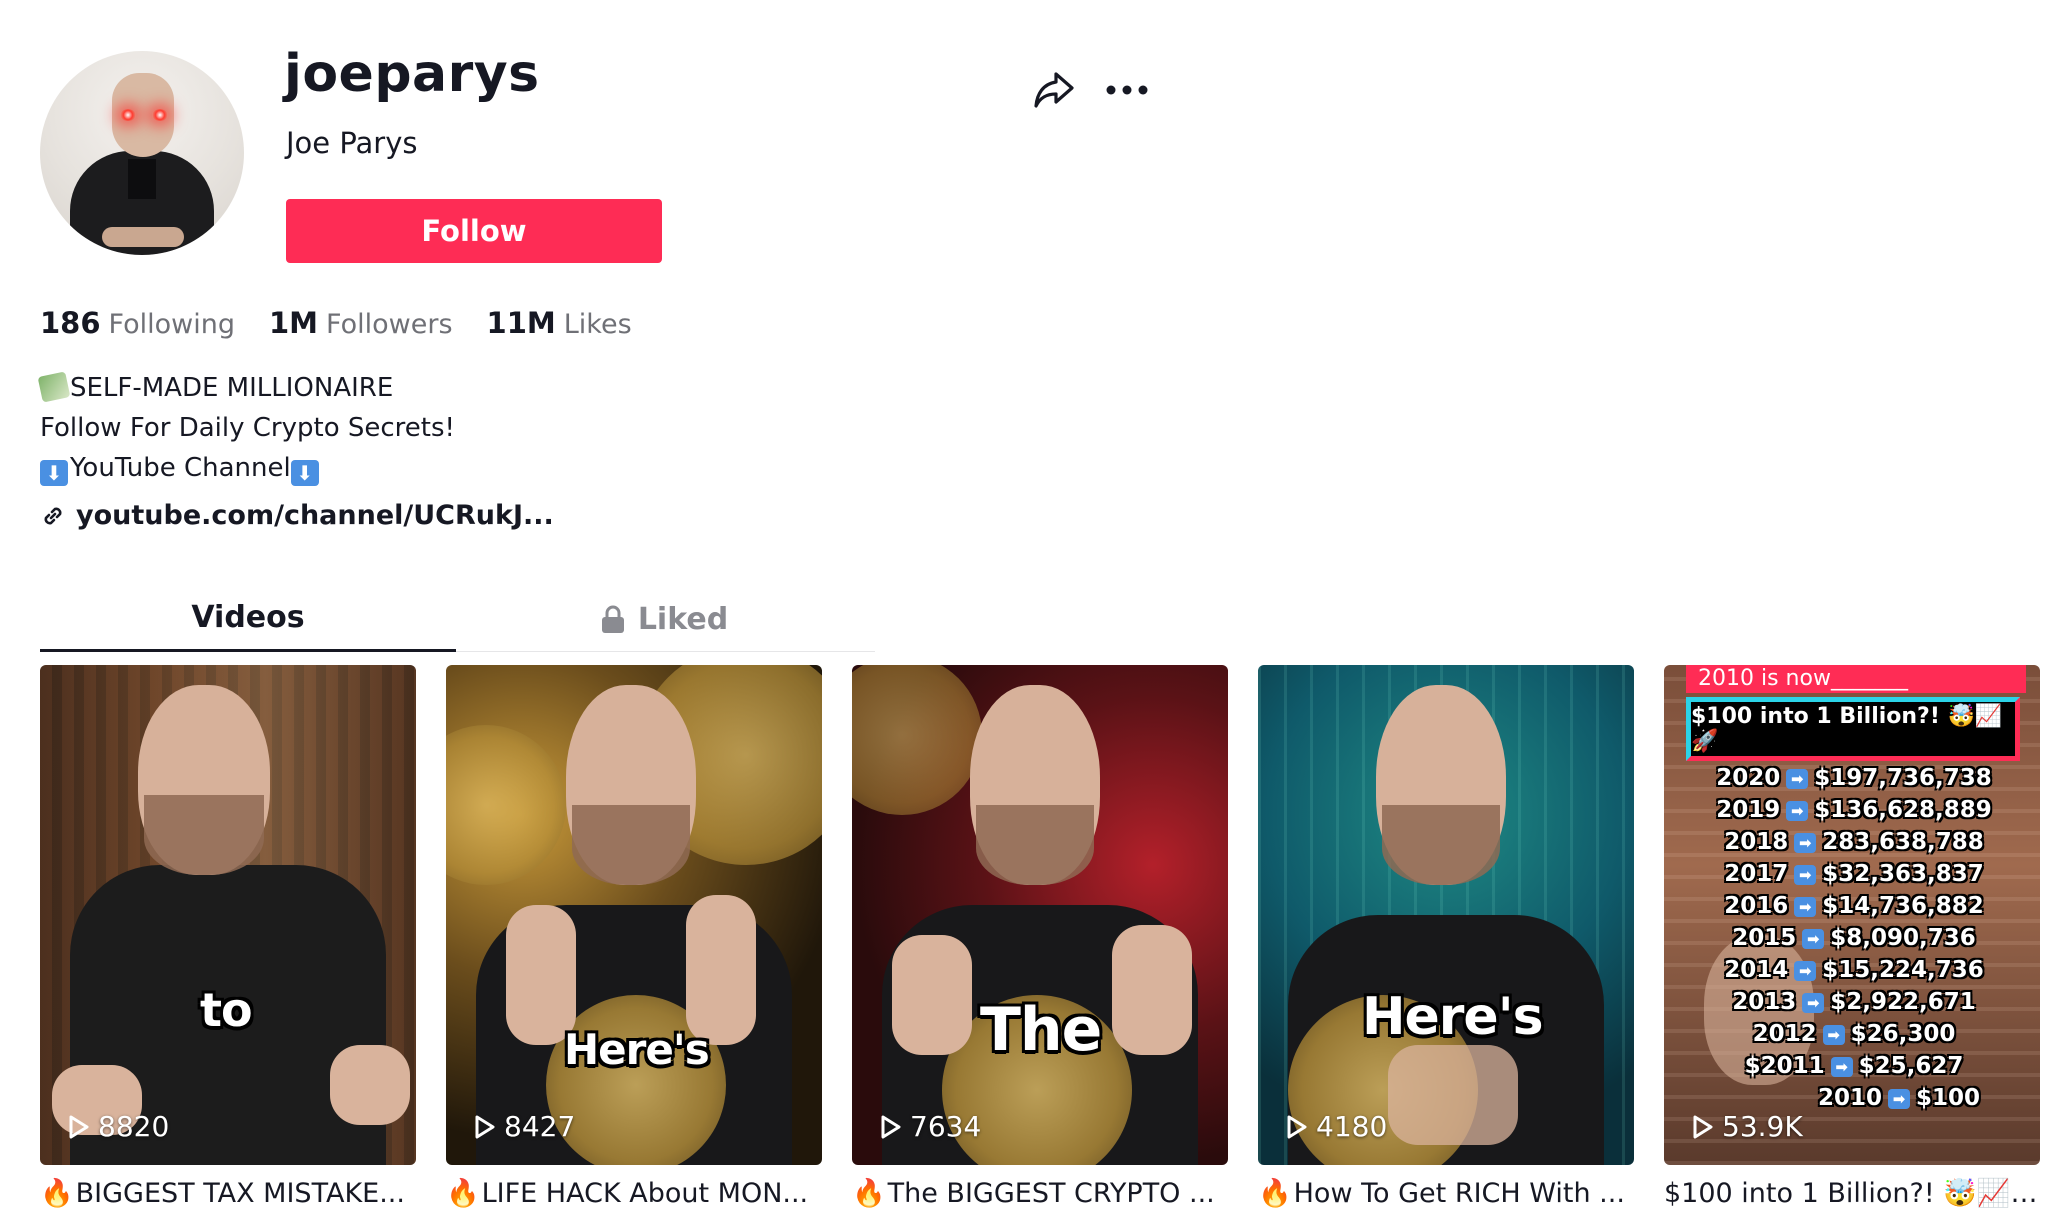 This screenshot has height=1228, width=2058. I want to click on view-count-text: 7634, so click(946, 1126).